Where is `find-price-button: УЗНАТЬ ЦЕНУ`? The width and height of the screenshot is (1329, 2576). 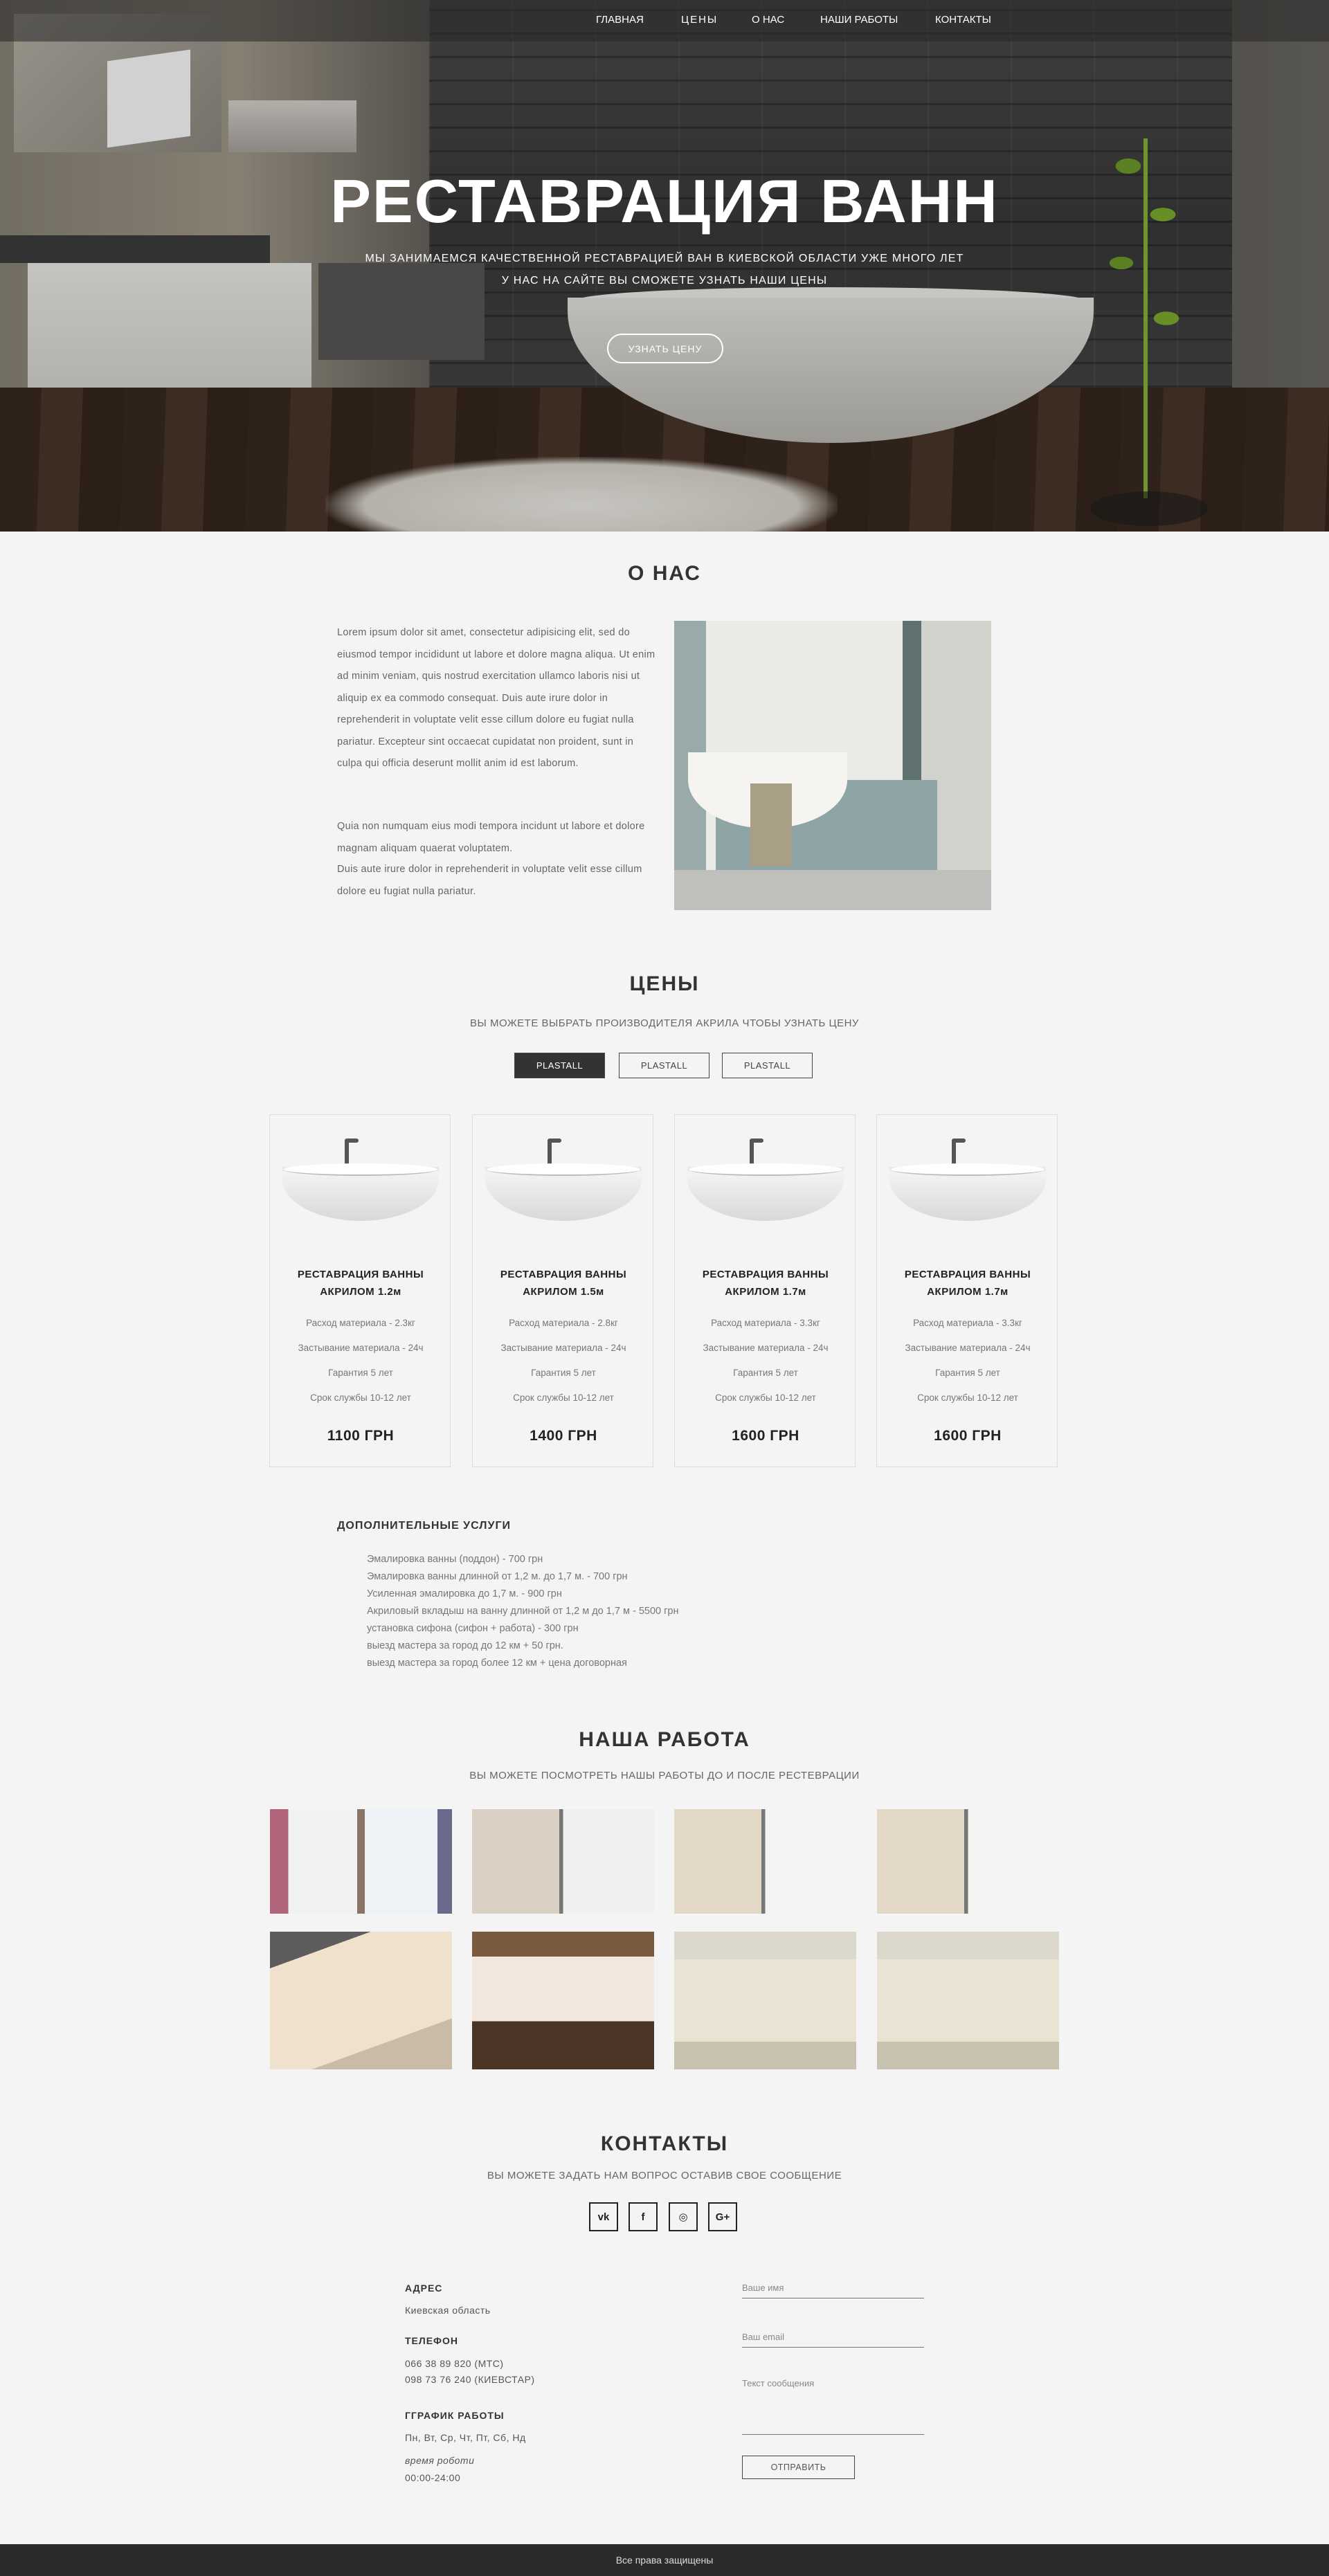
find-price-button: УЗНАТЬ ЦЕНУ is located at coordinates (665, 348).